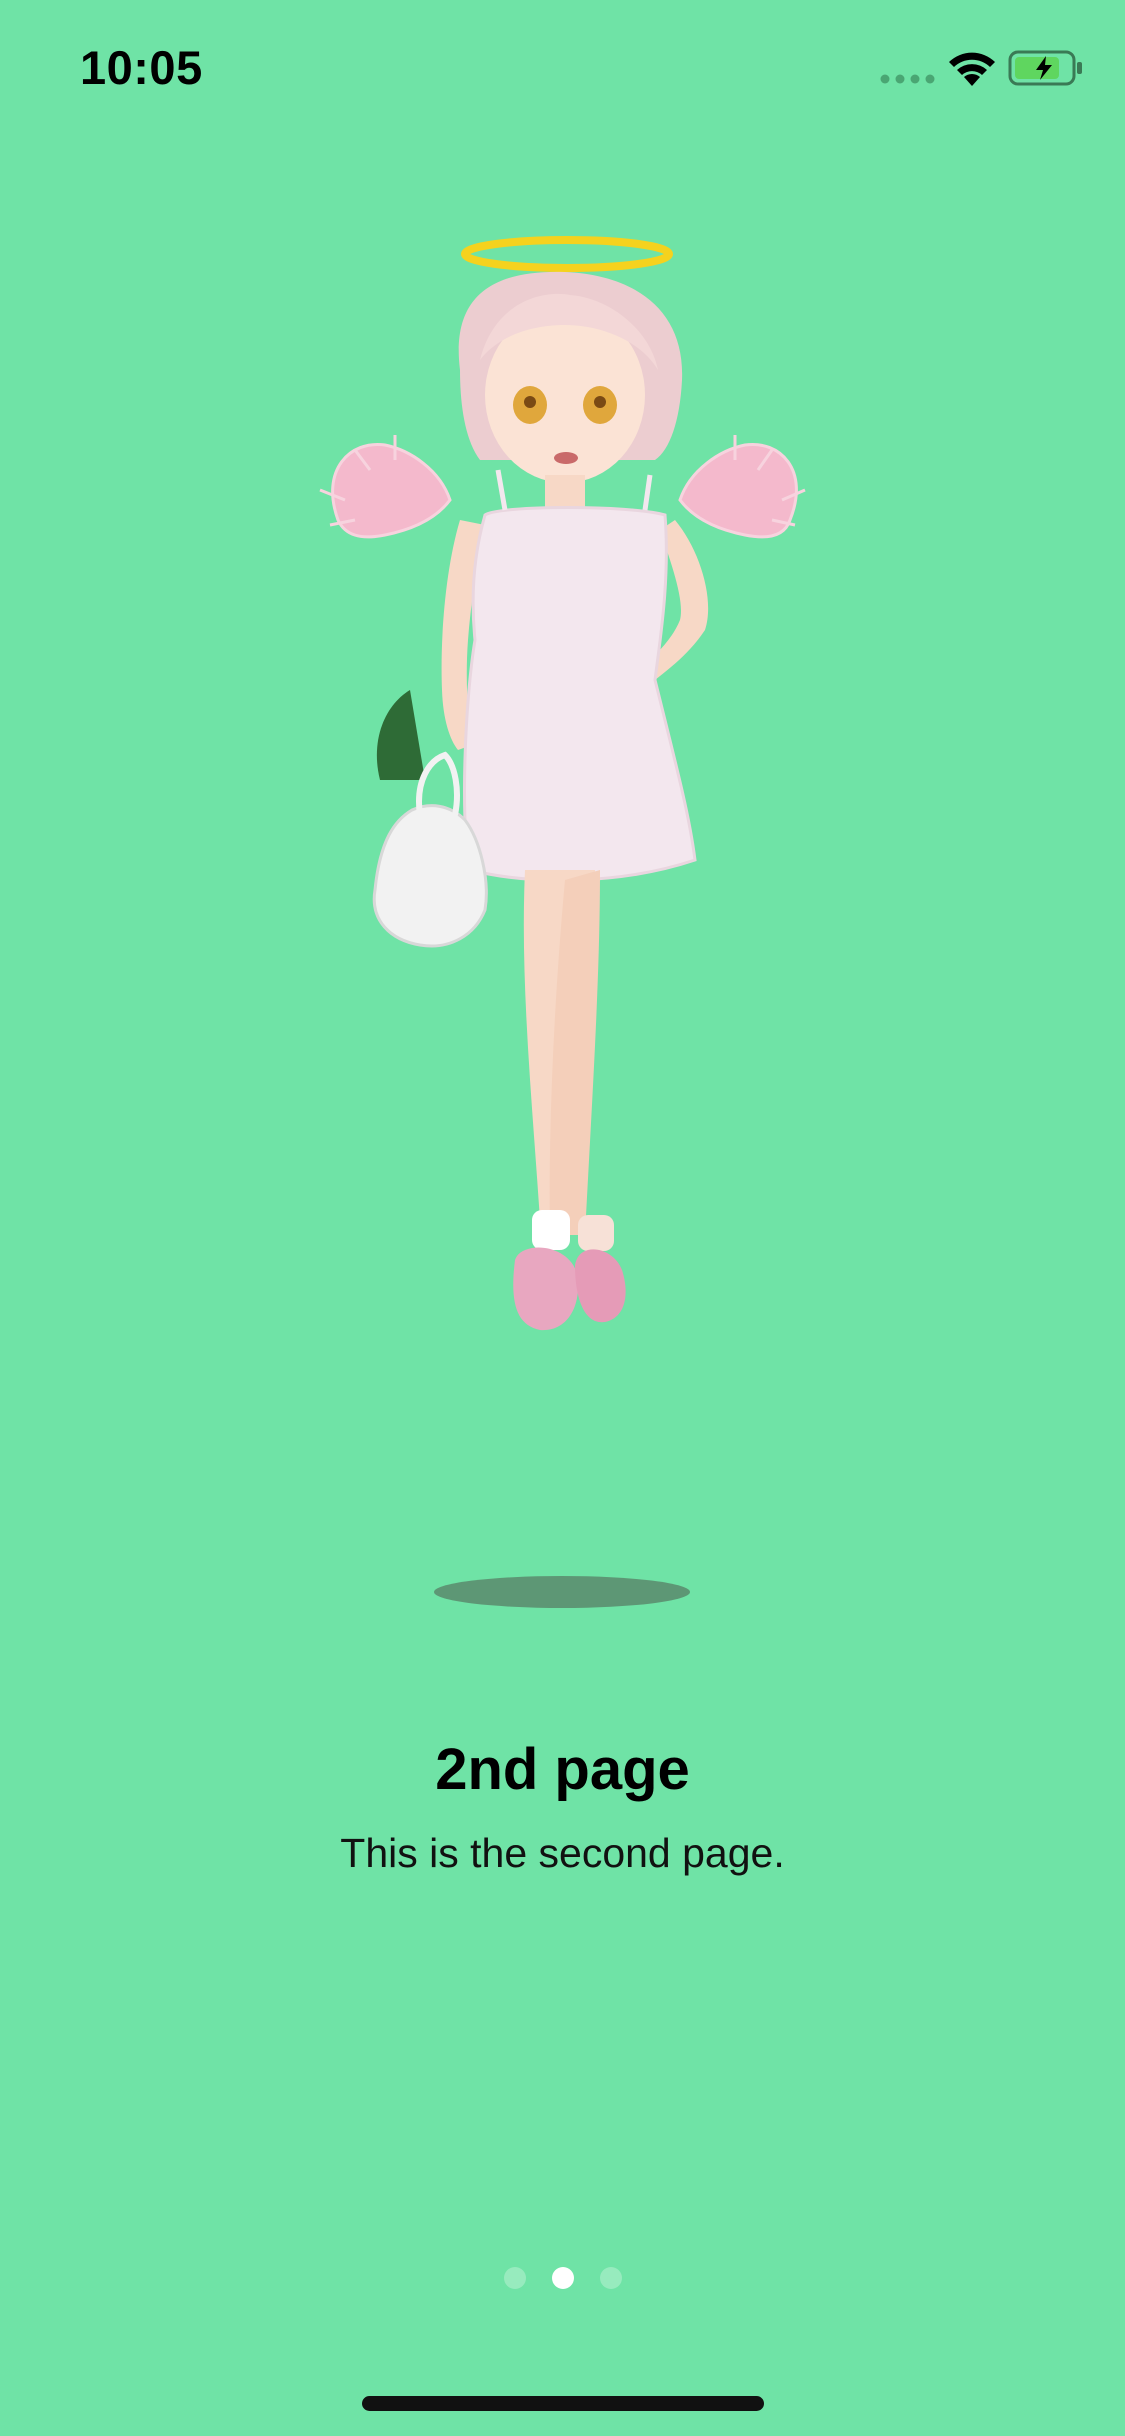 The width and height of the screenshot is (1125, 2436). I want to click on ground-shadow, so click(562, 1592).